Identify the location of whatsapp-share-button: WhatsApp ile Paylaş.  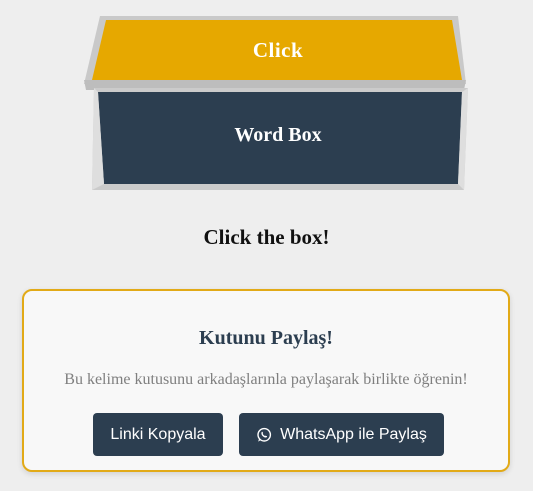
(341, 434).